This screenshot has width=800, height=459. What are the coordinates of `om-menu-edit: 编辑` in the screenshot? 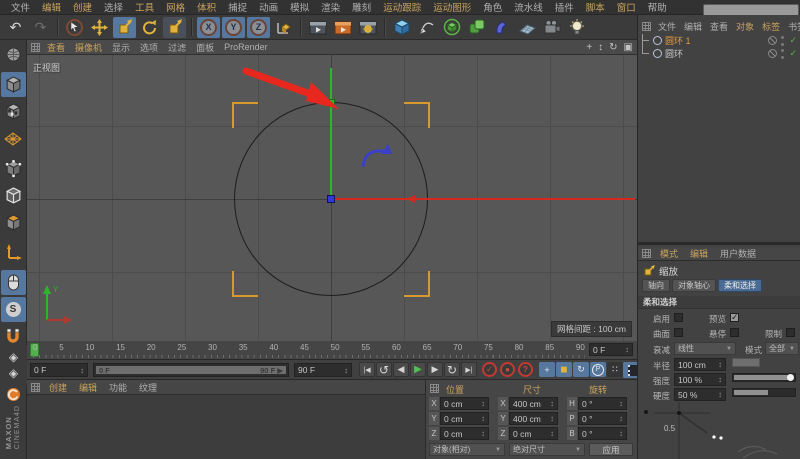 It's located at (693, 26).